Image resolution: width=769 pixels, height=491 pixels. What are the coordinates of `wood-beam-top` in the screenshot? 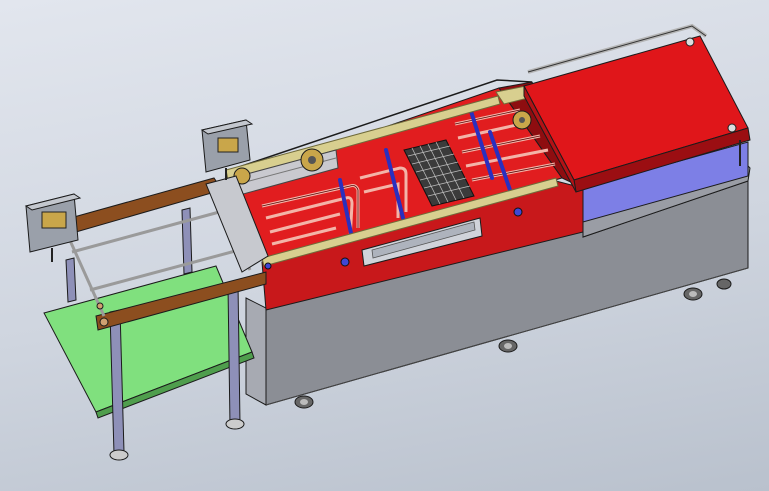 It's located at (139, 207).